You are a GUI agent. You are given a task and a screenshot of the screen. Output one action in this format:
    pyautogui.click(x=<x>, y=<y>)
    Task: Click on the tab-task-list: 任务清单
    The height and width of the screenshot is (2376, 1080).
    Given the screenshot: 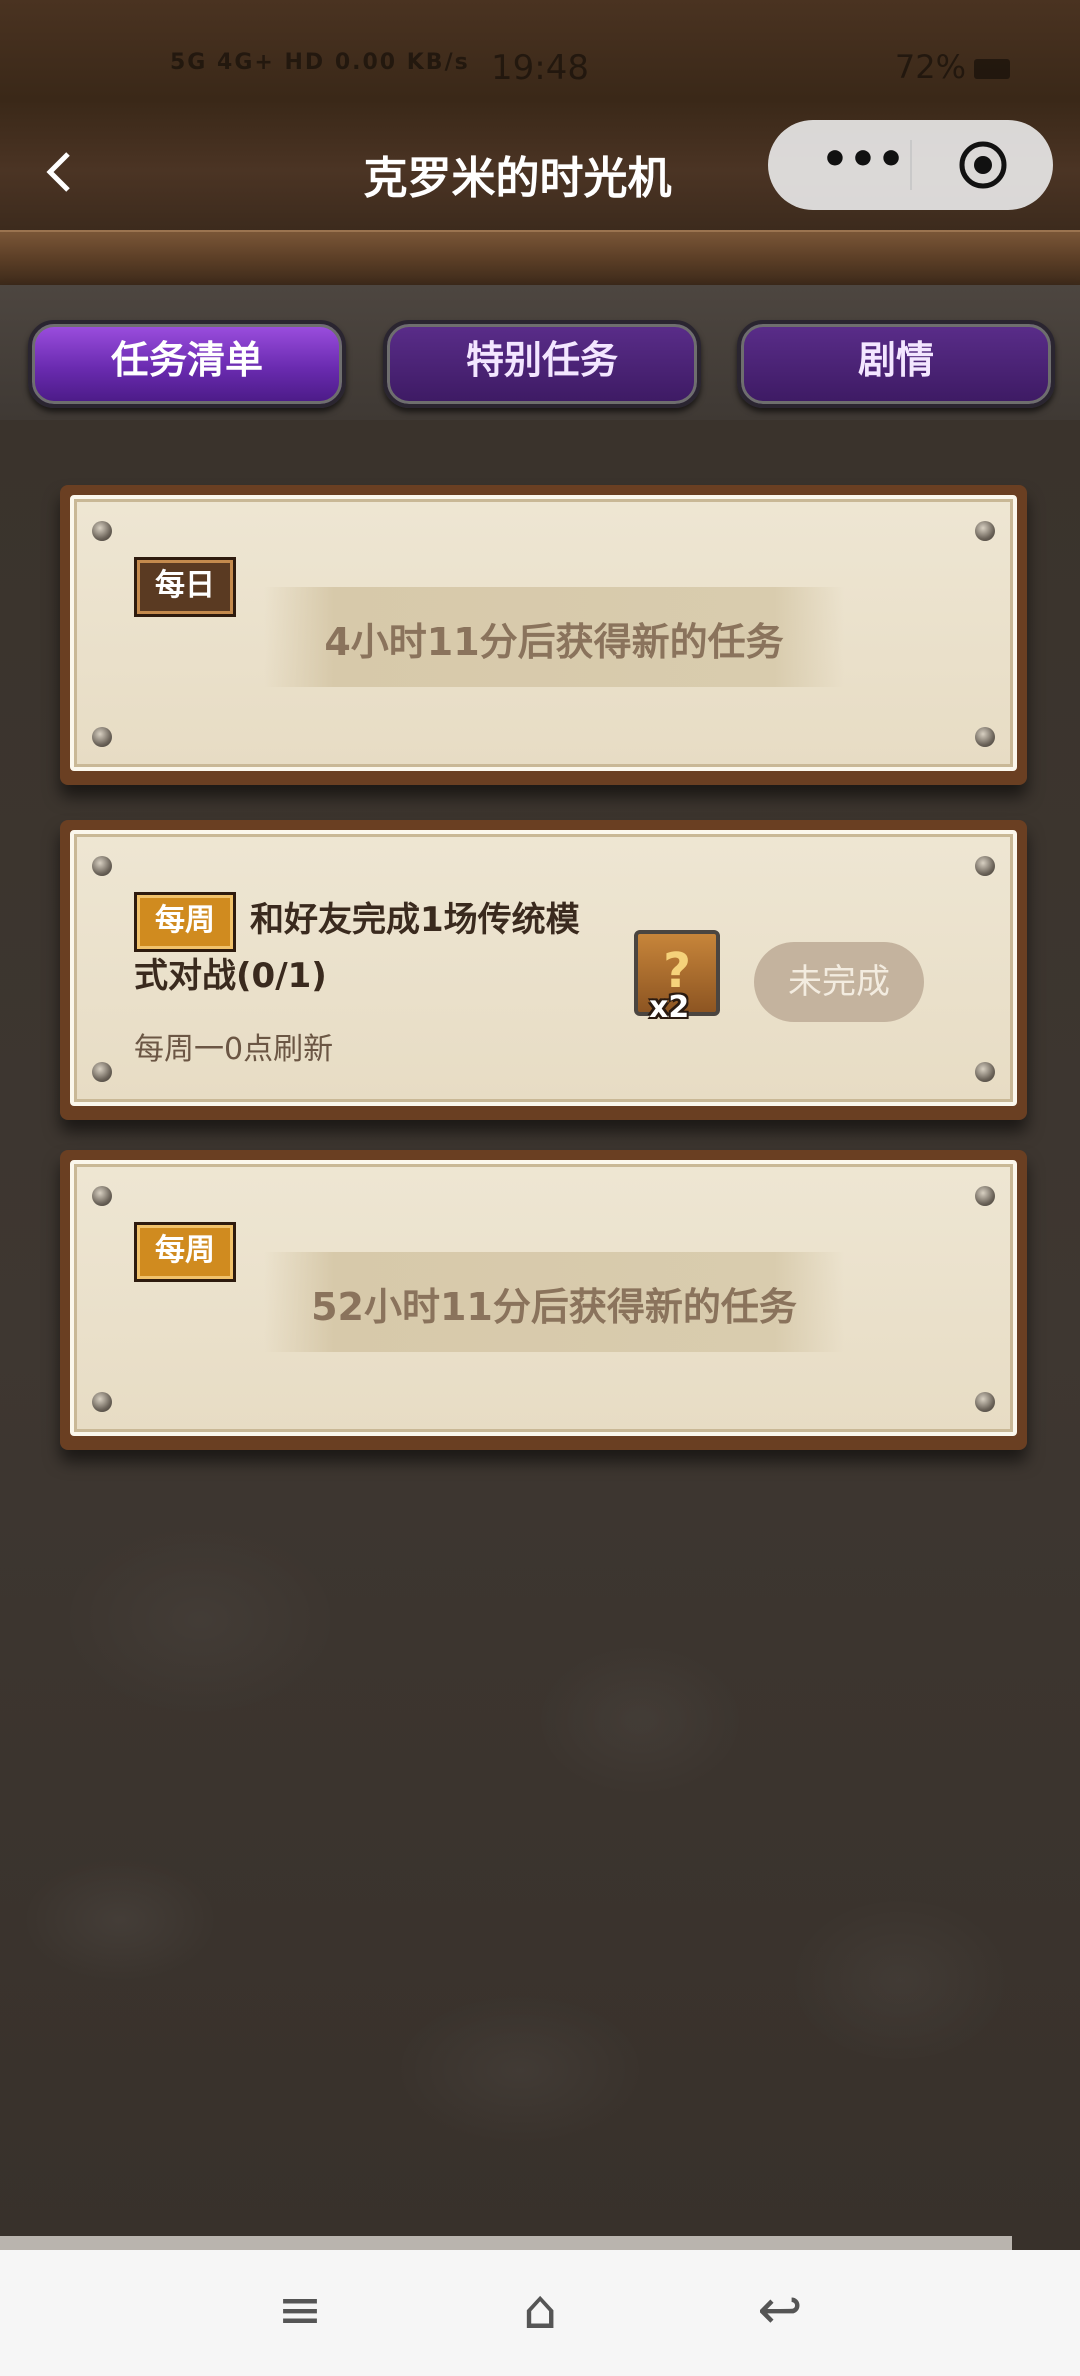 What is the action you would take?
    pyautogui.click(x=187, y=364)
    